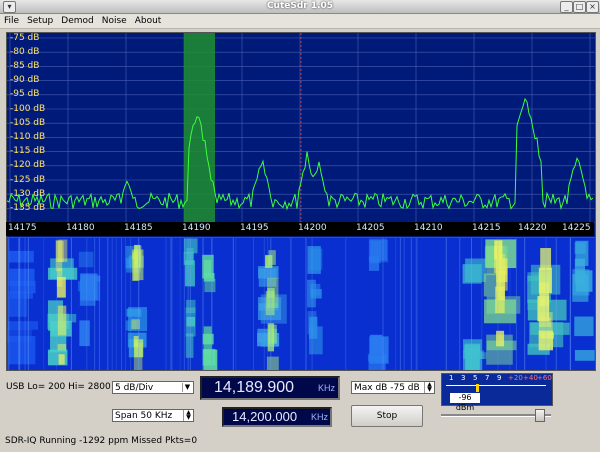 This screenshot has width=600, height=452. Describe the element at coordinates (28, 208) in the screenshot. I see `db-label: -135 dB` at that location.